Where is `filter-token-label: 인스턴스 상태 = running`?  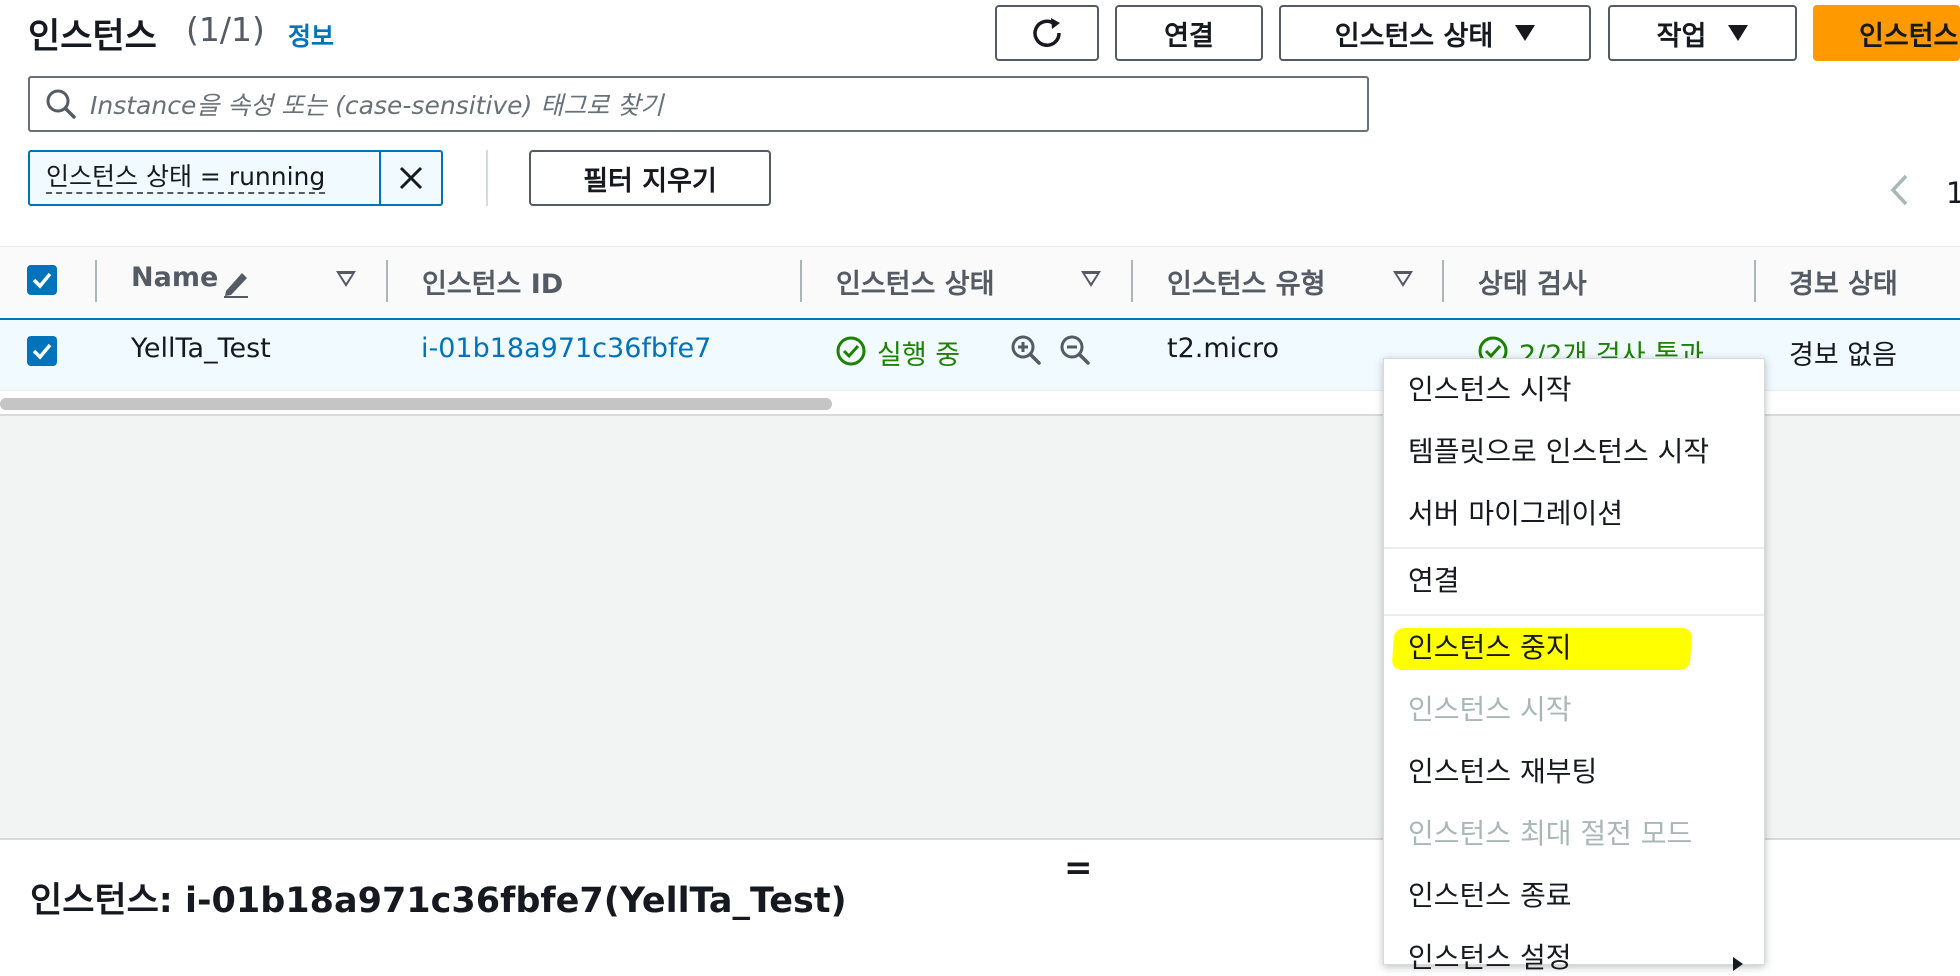
filter-token-label: 인스턴스 상태 = running is located at coordinates (204, 178).